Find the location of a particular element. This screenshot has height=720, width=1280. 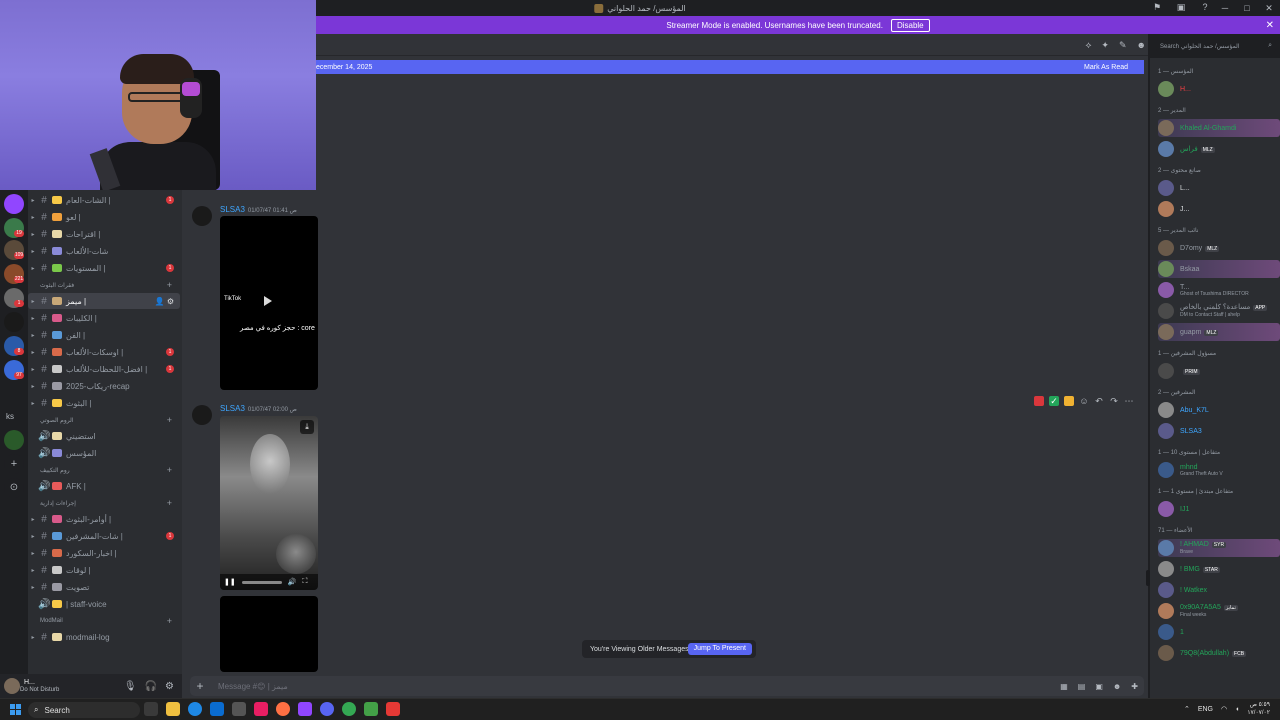

sticker-icon: ▣ is located at coordinates (1099, 686).